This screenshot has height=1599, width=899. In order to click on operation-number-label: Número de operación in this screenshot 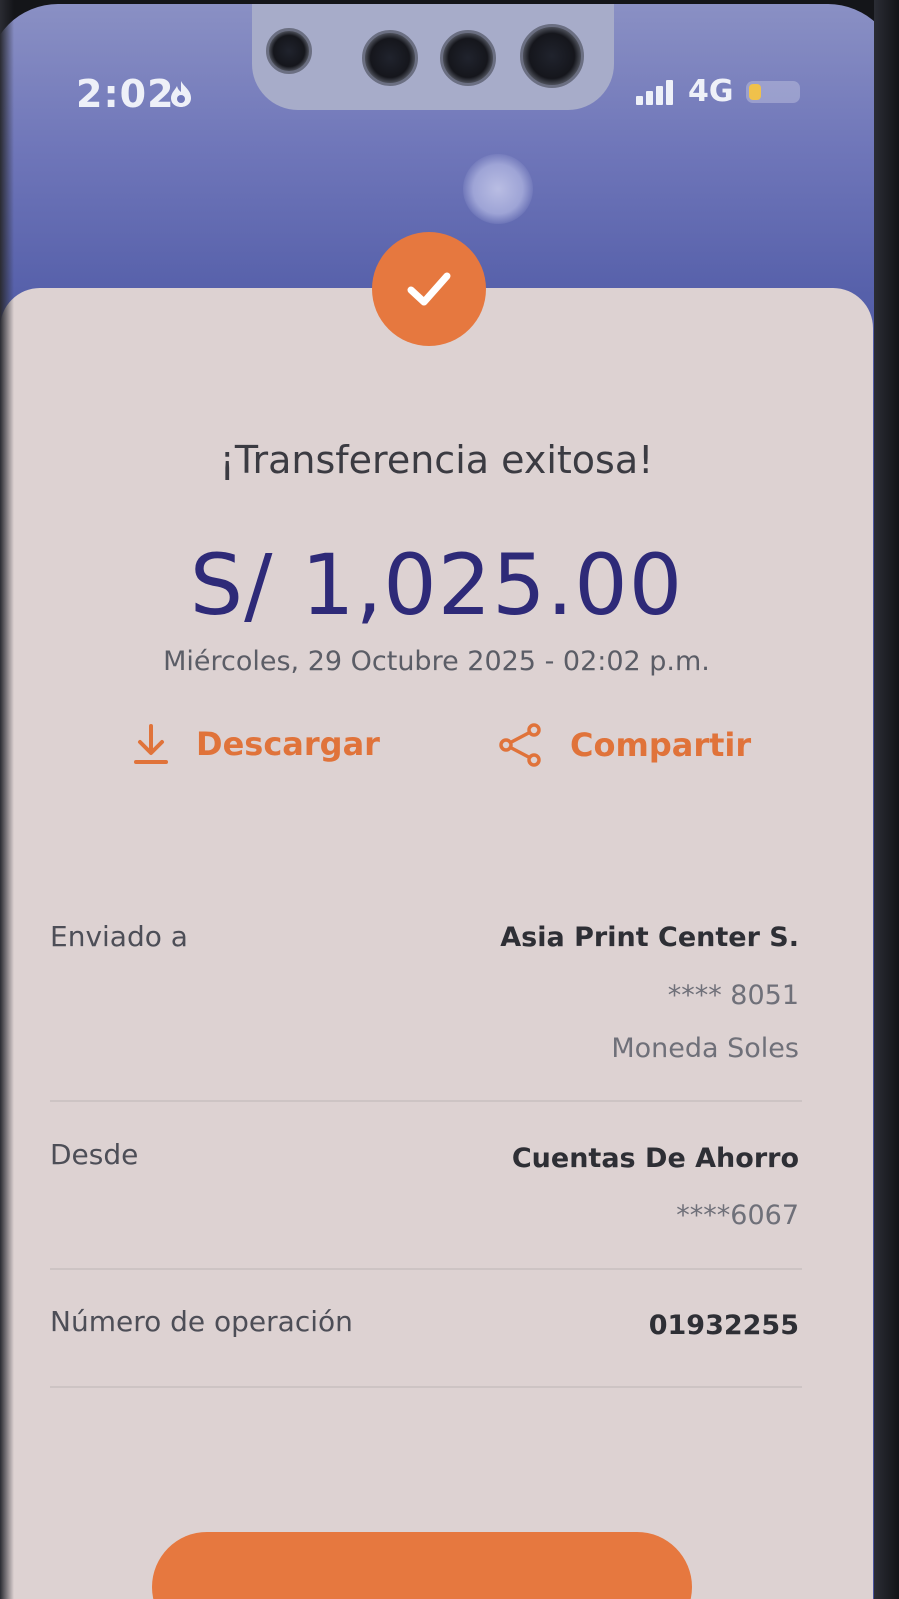, I will do `click(201, 1321)`.